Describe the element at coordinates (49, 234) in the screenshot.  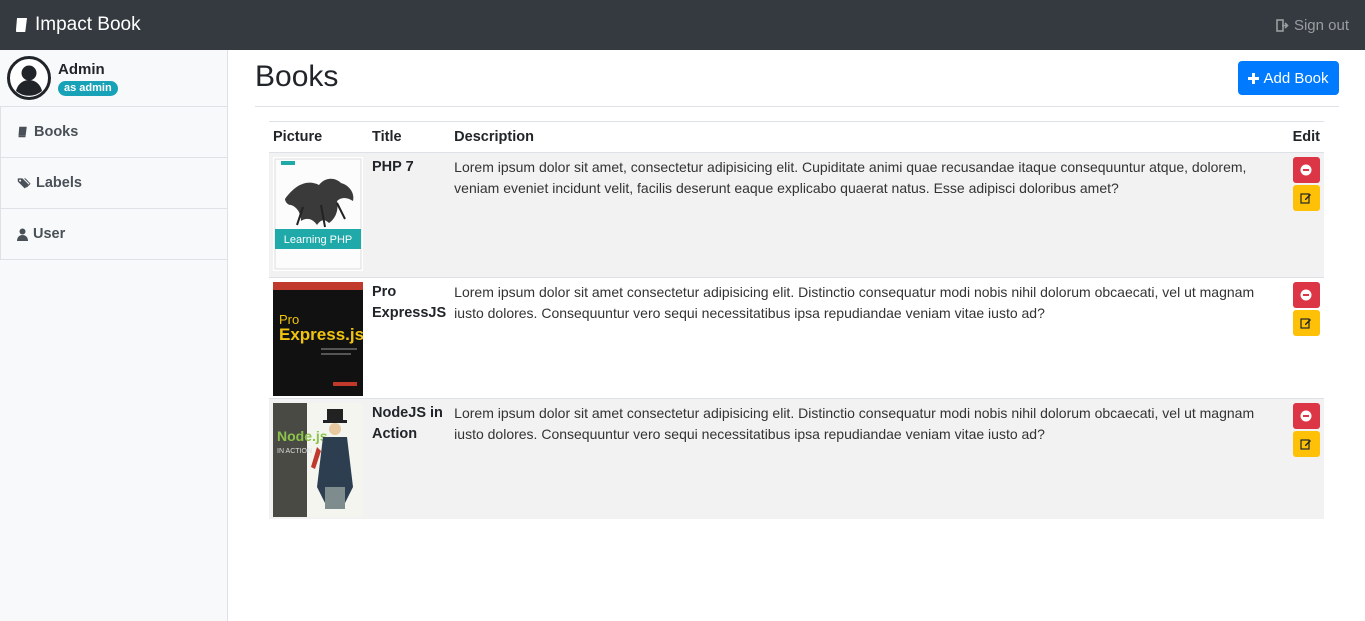
I see `sidebar-item-label: User` at that location.